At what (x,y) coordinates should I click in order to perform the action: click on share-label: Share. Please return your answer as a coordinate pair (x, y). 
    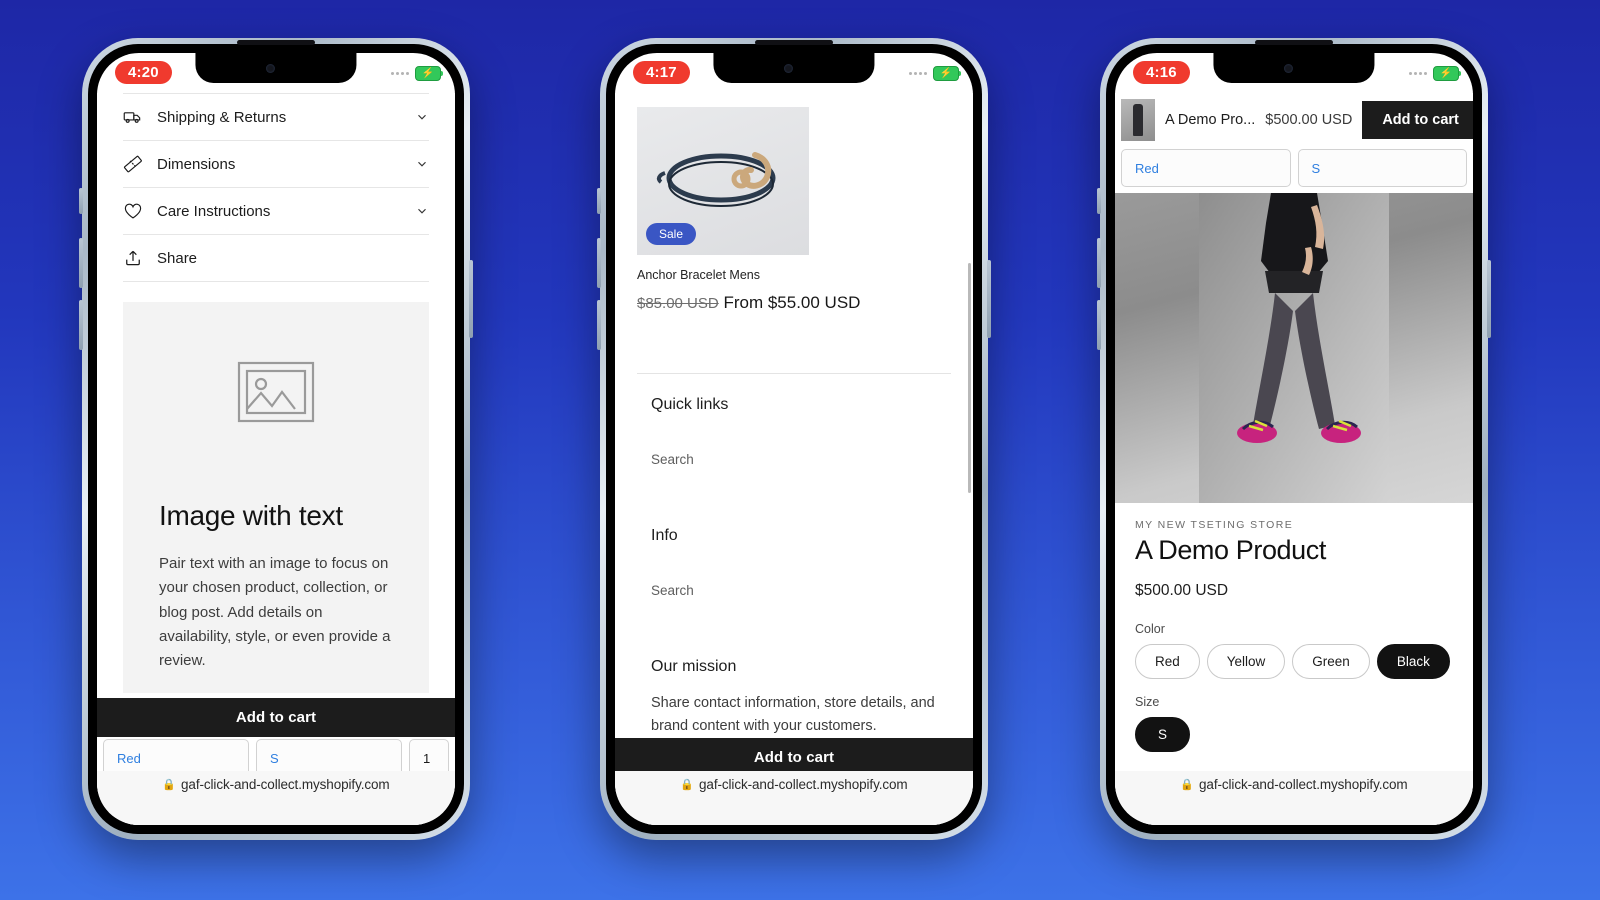
    Looking at the image, I should click on (177, 258).